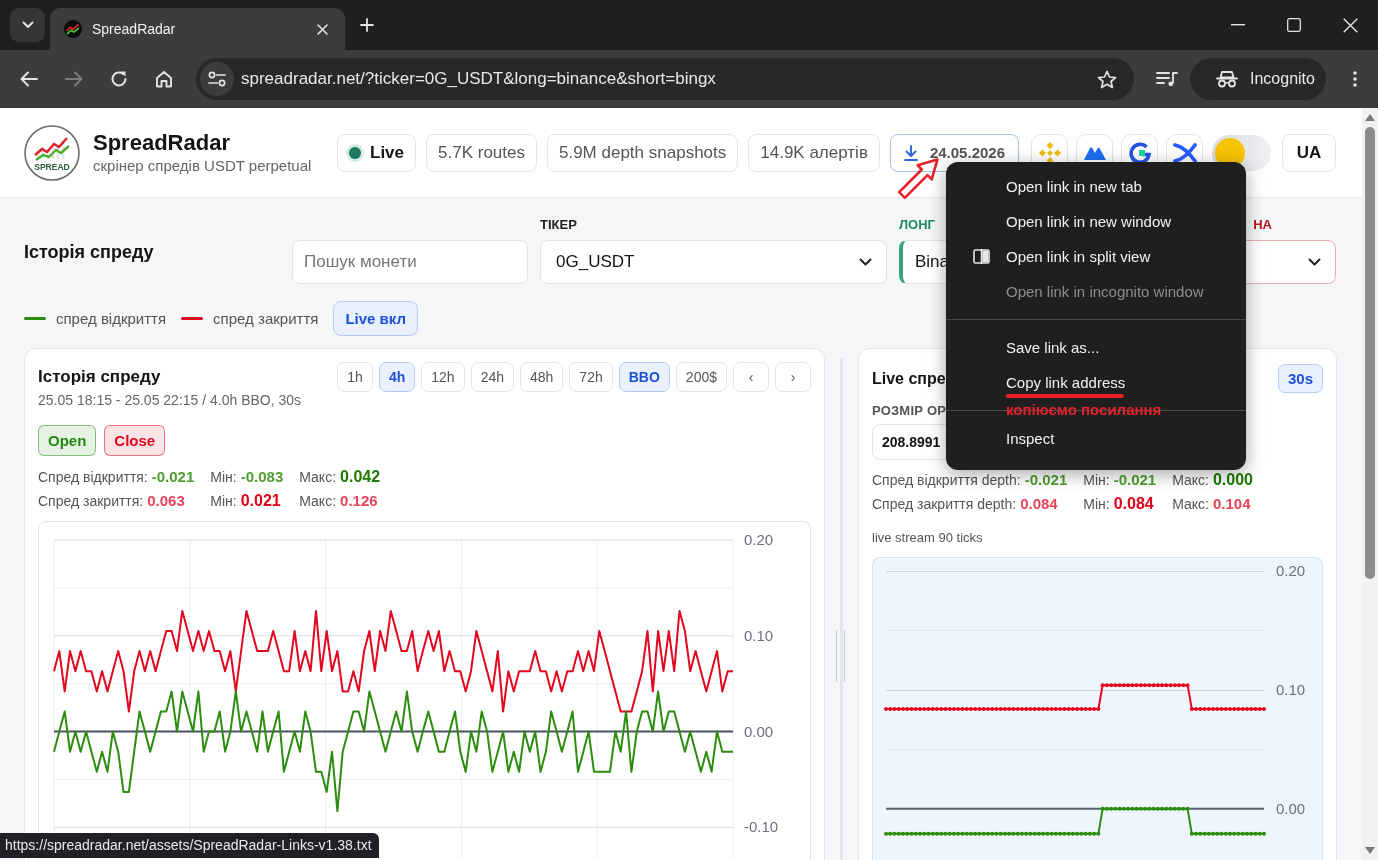 Image resolution: width=1378 pixels, height=860 pixels. What do you see at coordinates (909, 410) in the screenshot?
I see `field-label: РОЗМІР ОР` at bounding box center [909, 410].